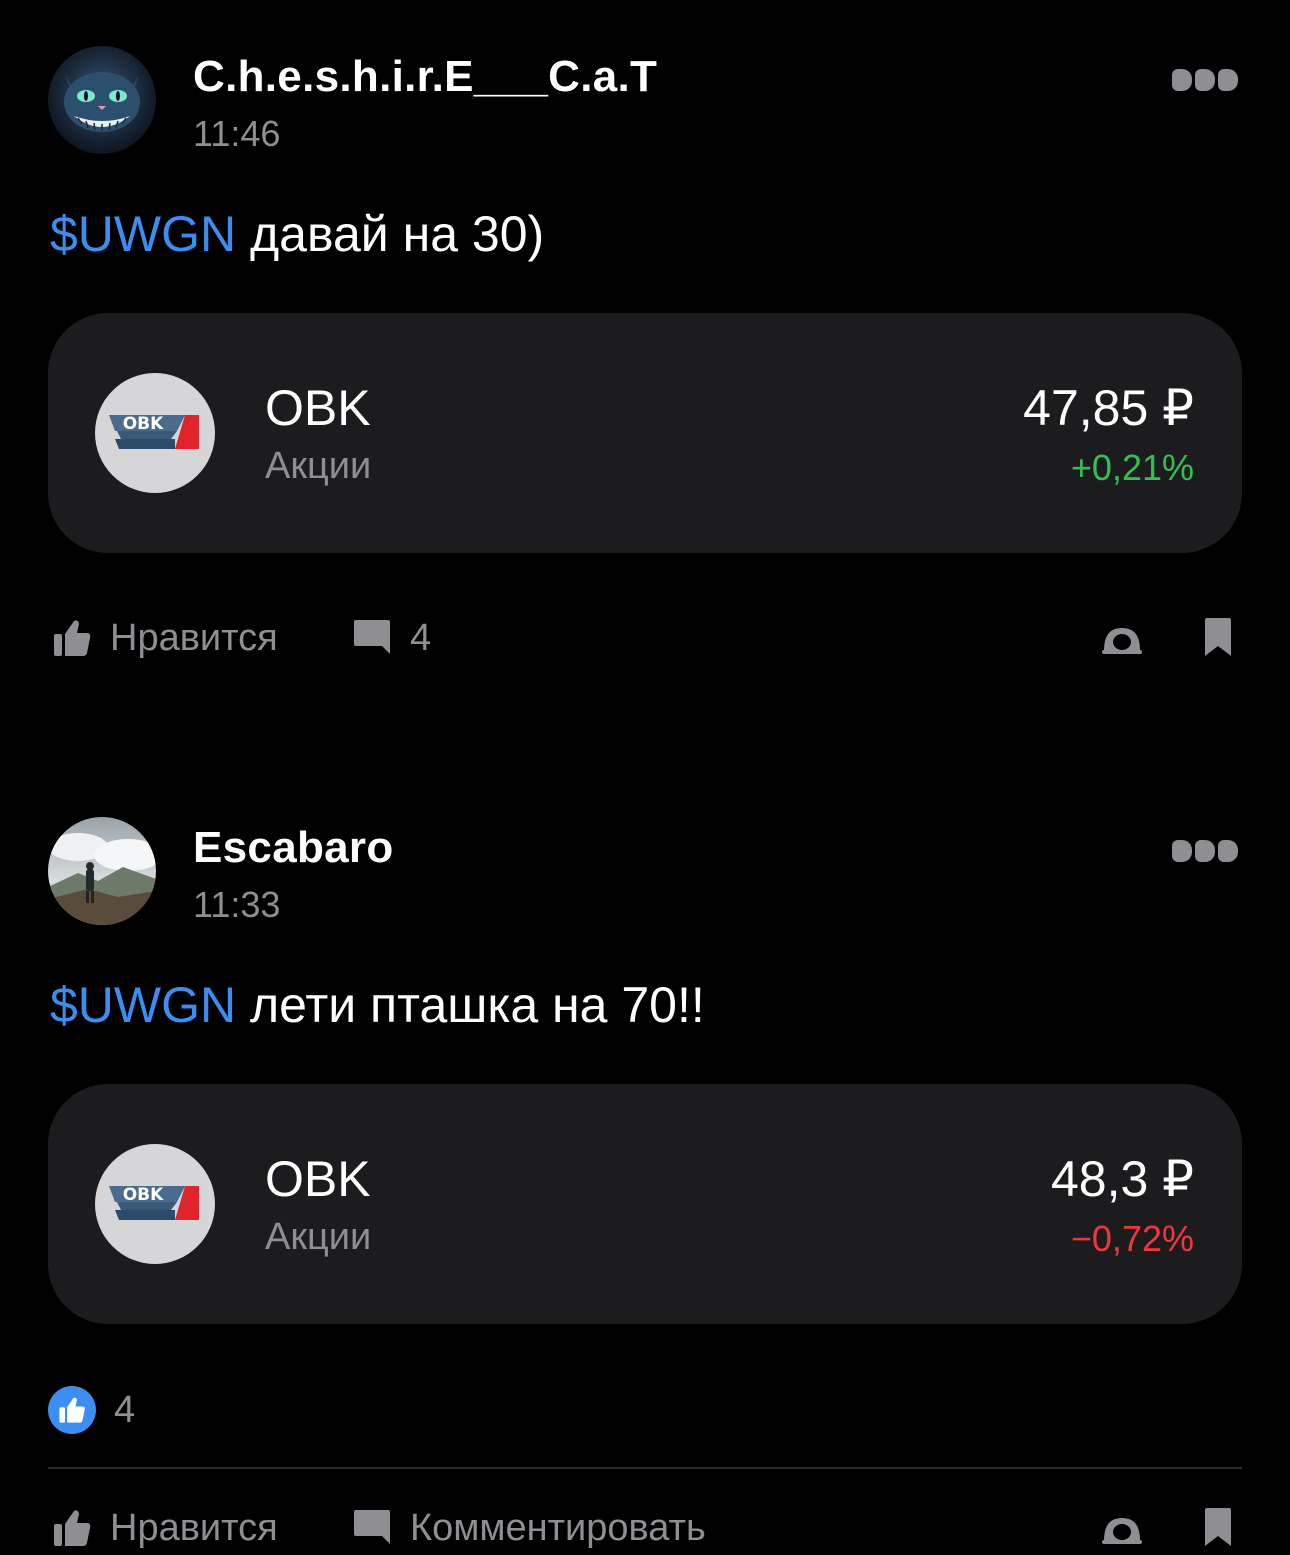  What do you see at coordinates (237, 904) in the screenshot?
I see `post-time: 11:33` at bounding box center [237, 904].